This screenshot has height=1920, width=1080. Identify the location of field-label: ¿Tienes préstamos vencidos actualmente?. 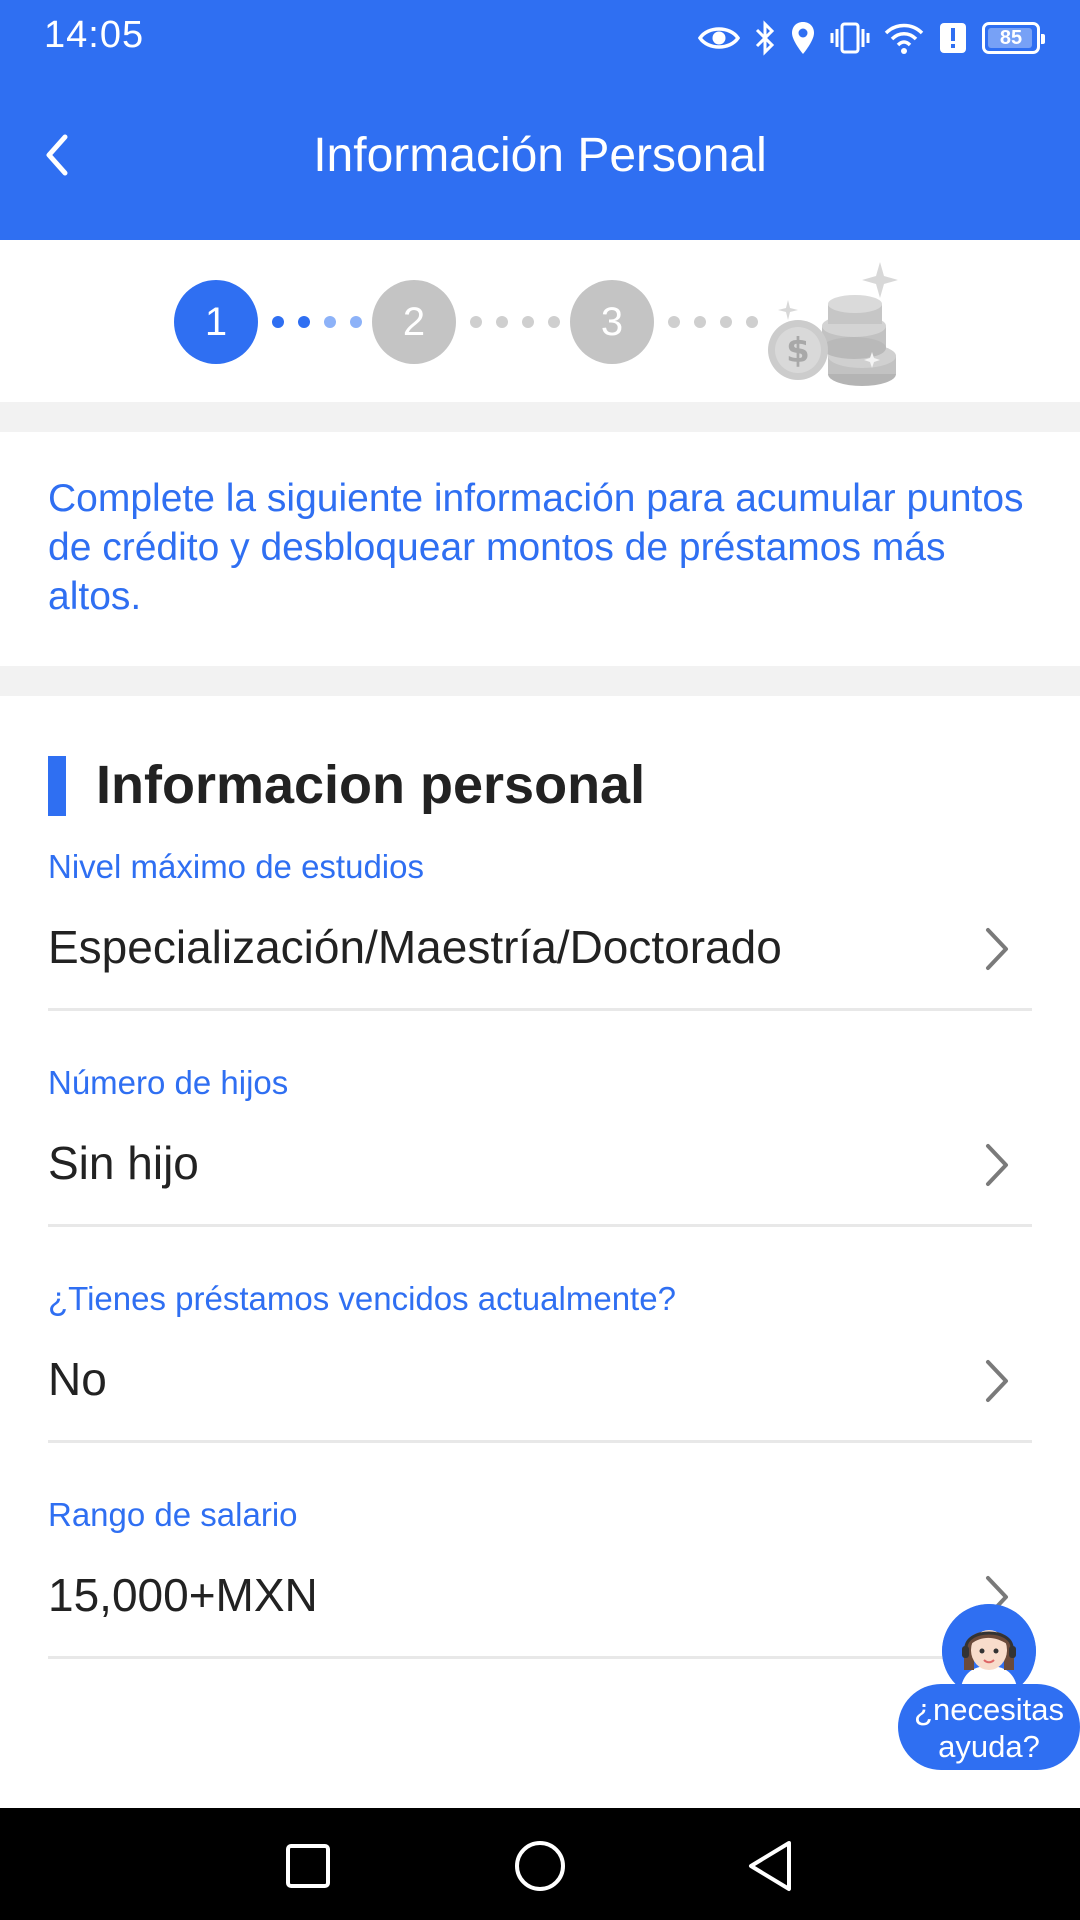
(362, 1298).